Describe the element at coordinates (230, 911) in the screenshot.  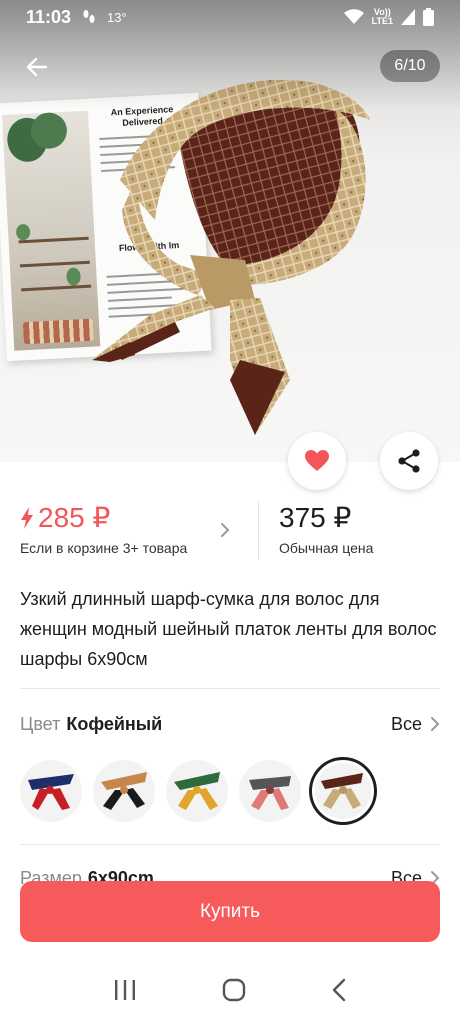
I see `buy-button: Купить` at that location.